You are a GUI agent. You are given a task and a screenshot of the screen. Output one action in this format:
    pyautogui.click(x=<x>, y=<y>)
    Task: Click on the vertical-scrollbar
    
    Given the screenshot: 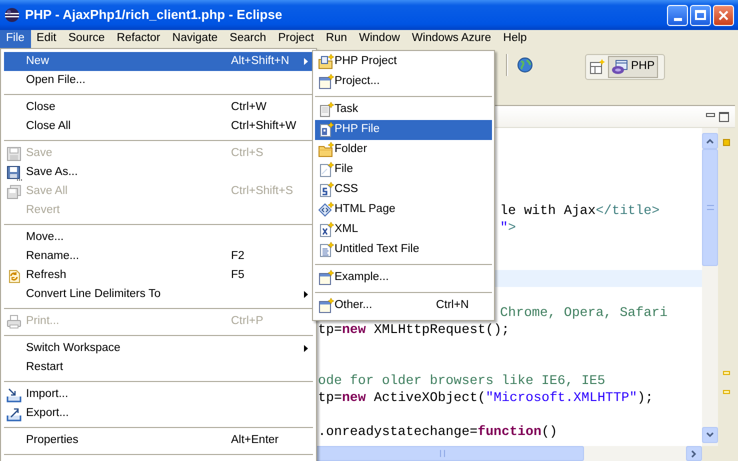 What is the action you would take?
    pyautogui.click(x=710, y=287)
    